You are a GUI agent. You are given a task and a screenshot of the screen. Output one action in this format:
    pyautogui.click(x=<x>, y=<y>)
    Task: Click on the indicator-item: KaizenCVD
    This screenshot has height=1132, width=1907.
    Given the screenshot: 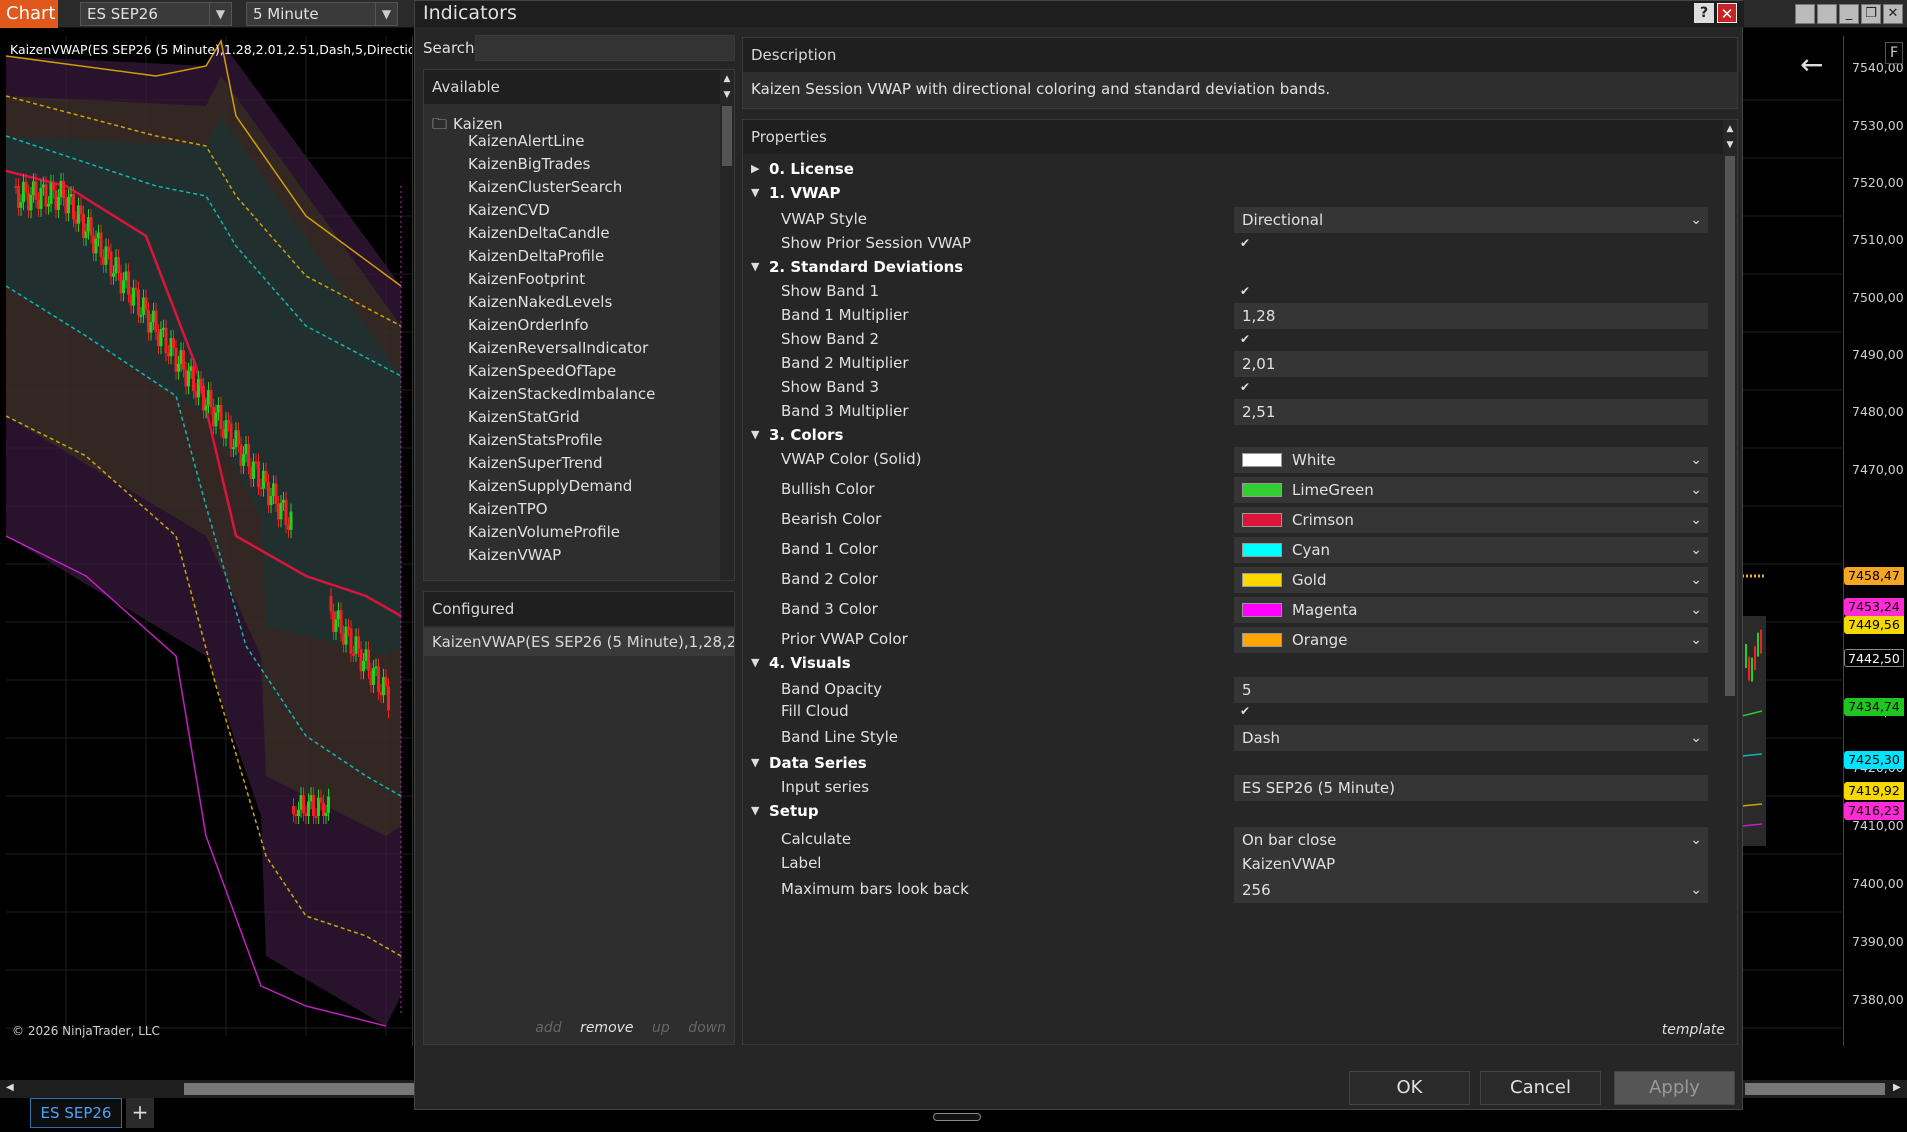 What is the action you would take?
    pyautogui.click(x=509, y=210)
    